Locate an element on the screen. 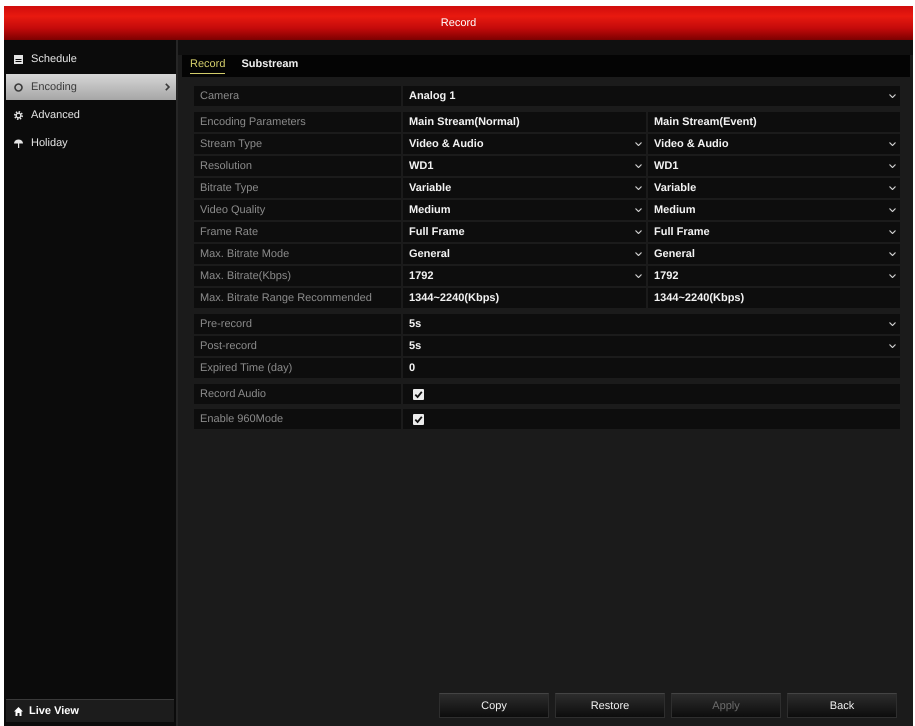 The width and height of the screenshot is (915, 726). sidebar-item: Encoding is located at coordinates (91, 87).